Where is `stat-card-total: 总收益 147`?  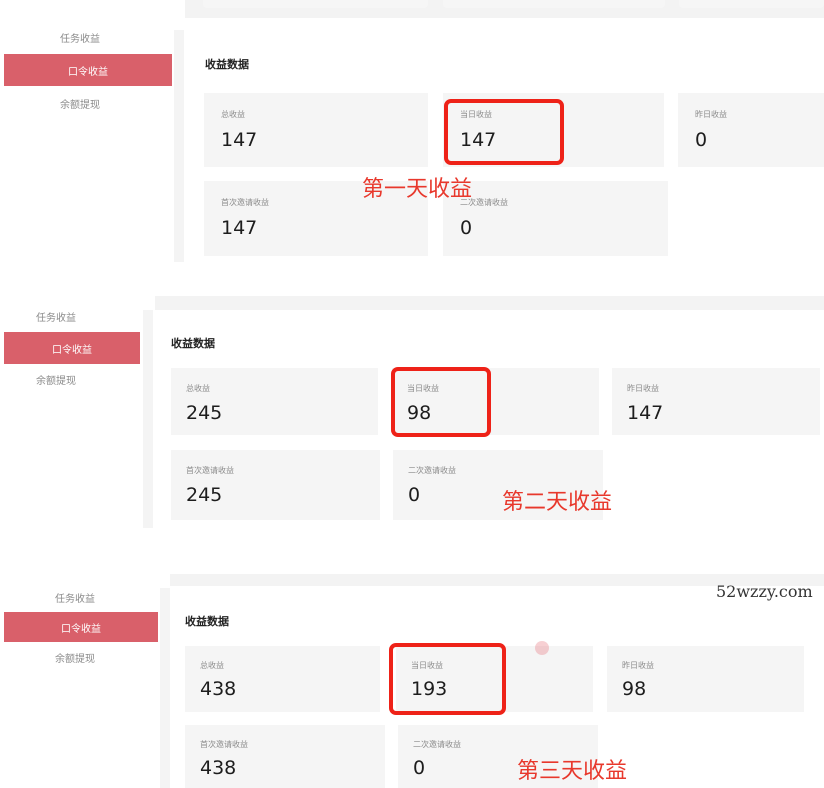
stat-card-total: 总收益 147 is located at coordinates (316, 130).